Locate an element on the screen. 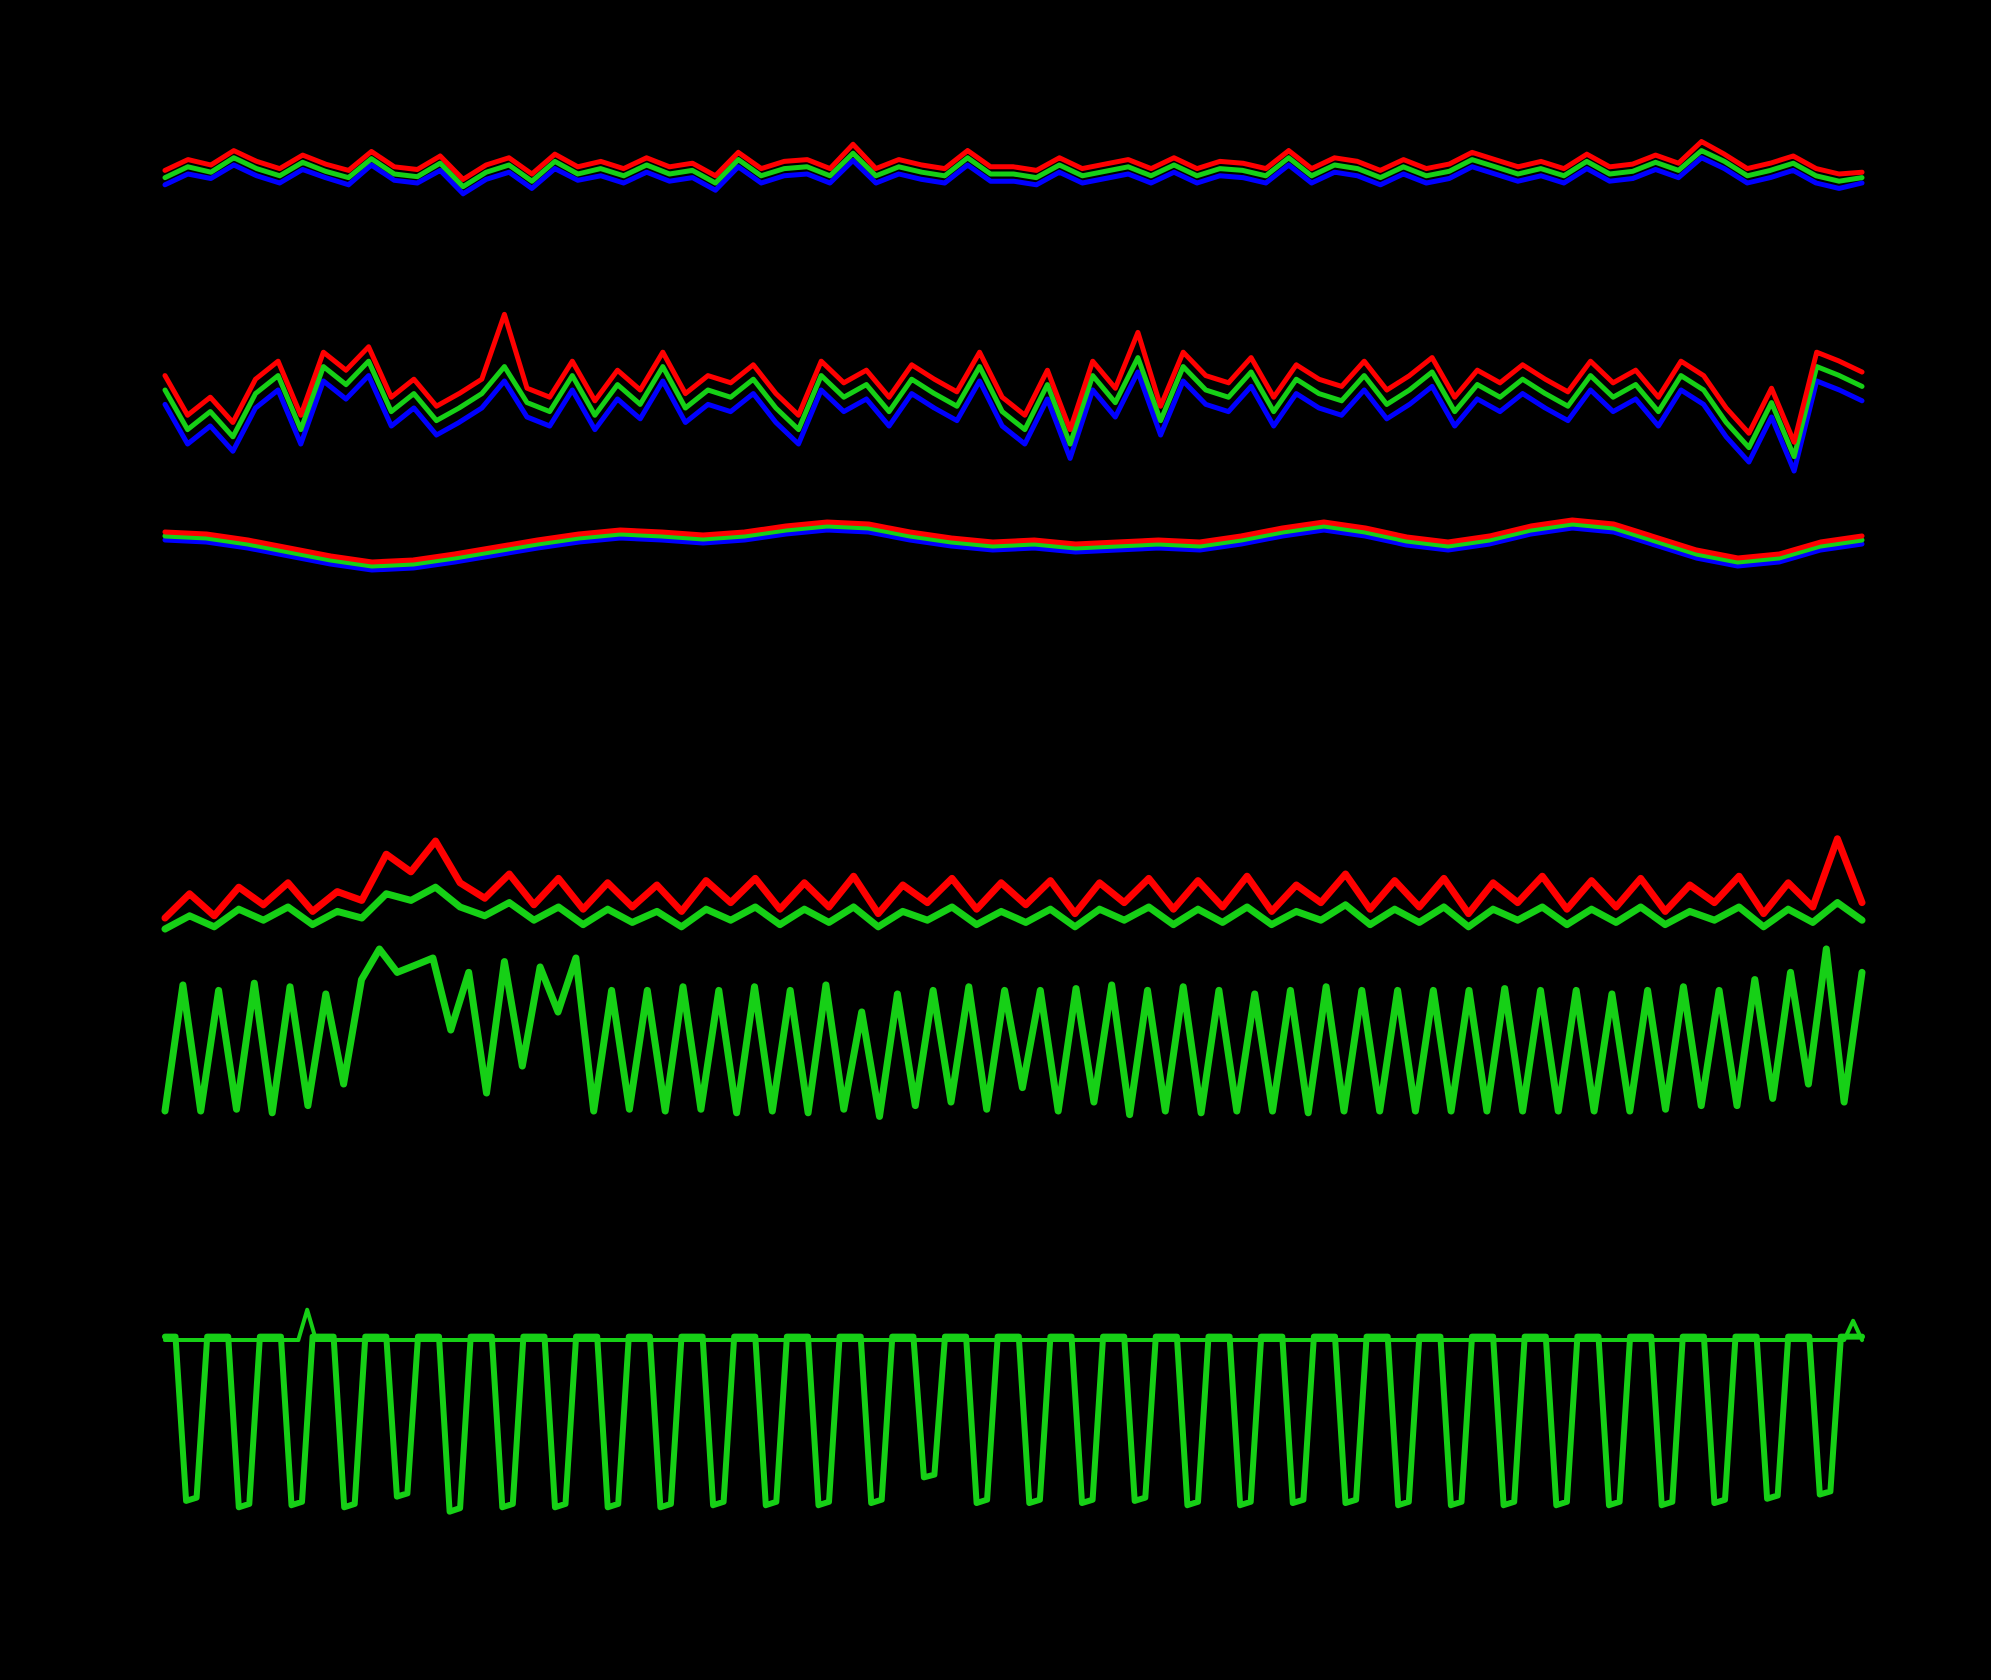 This screenshot has width=1991, height=1680. panel-7-green-series-line is located at coordinates (1013, 1424).